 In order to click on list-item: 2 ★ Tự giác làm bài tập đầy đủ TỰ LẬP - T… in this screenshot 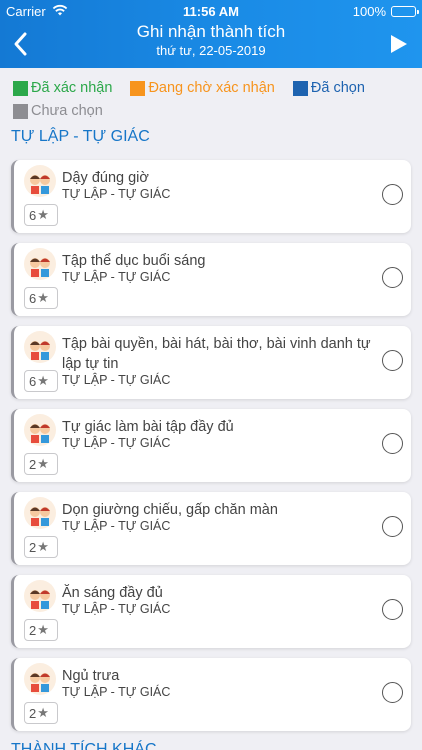, I will do `click(211, 445)`.